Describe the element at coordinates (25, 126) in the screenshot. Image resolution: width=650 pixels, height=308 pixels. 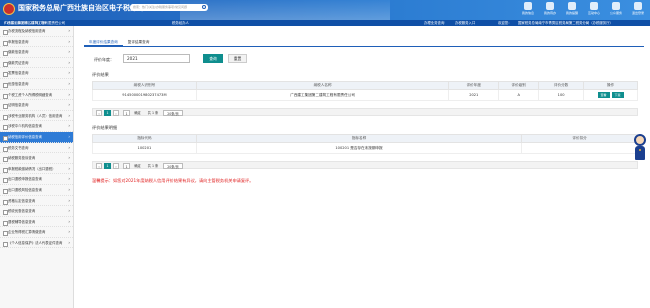
I see `sidebar-item-label: 涉税中介机构信息查询` at that location.